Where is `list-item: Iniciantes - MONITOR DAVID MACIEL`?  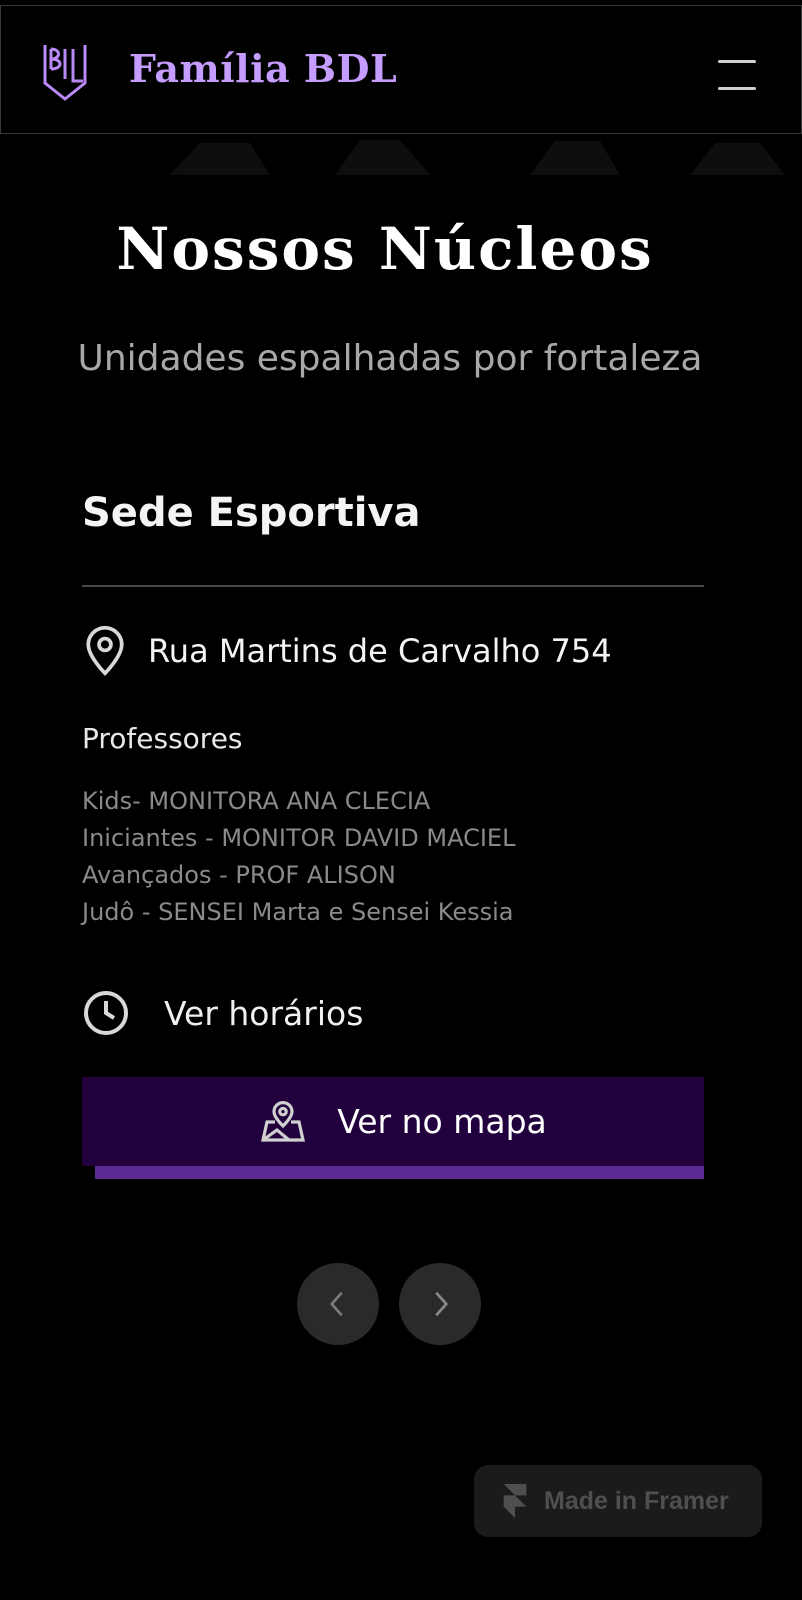
list-item: Iniciantes - MONITOR DAVID MACIEL is located at coordinates (299, 838).